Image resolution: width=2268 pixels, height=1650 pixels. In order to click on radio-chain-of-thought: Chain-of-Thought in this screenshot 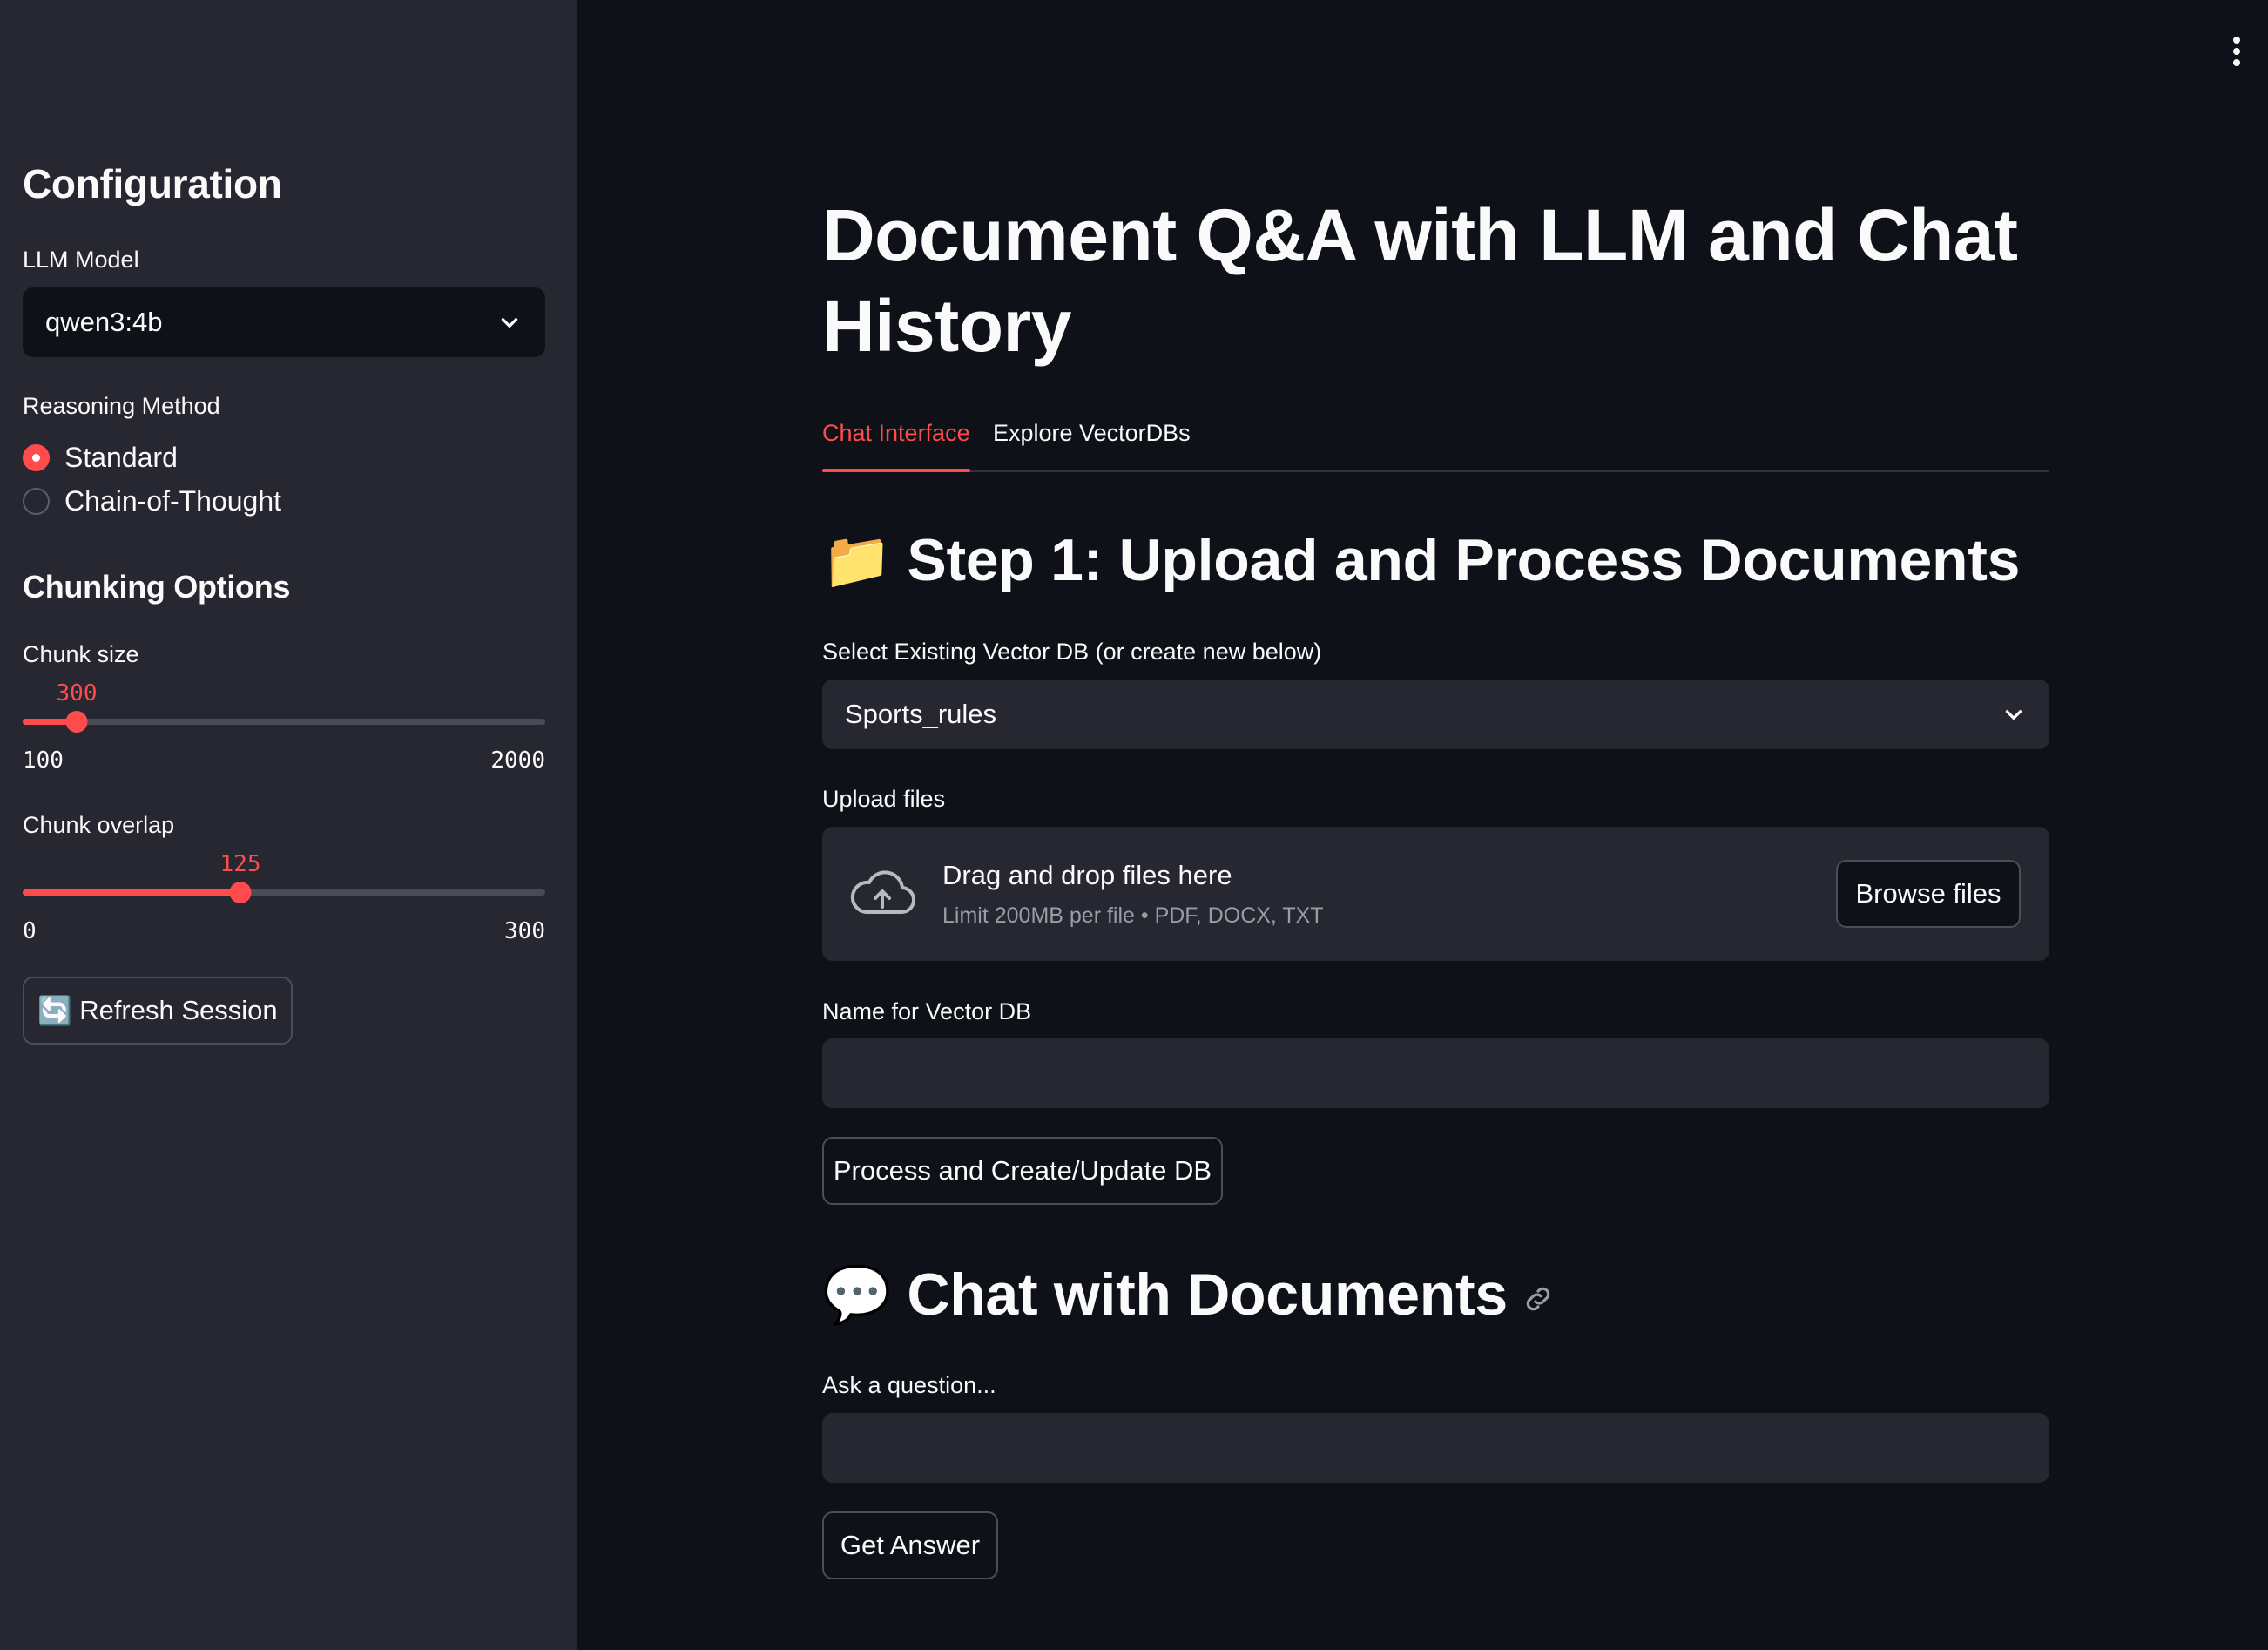, I will do `click(152, 501)`.